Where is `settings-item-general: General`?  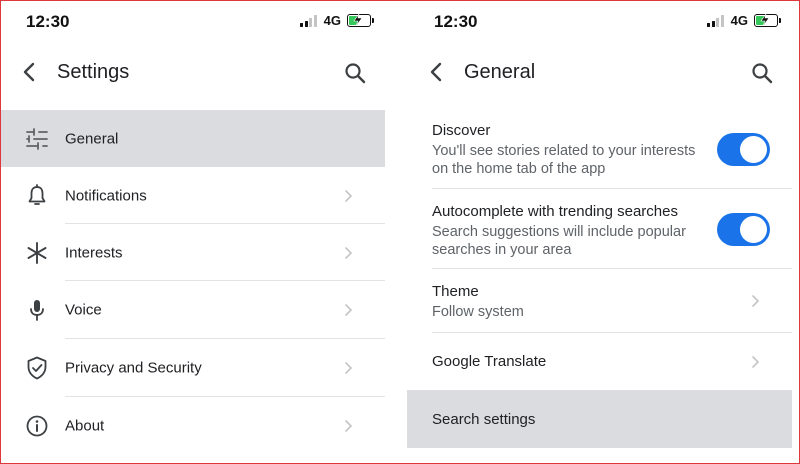
settings-item-general: General is located at coordinates (192, 138).